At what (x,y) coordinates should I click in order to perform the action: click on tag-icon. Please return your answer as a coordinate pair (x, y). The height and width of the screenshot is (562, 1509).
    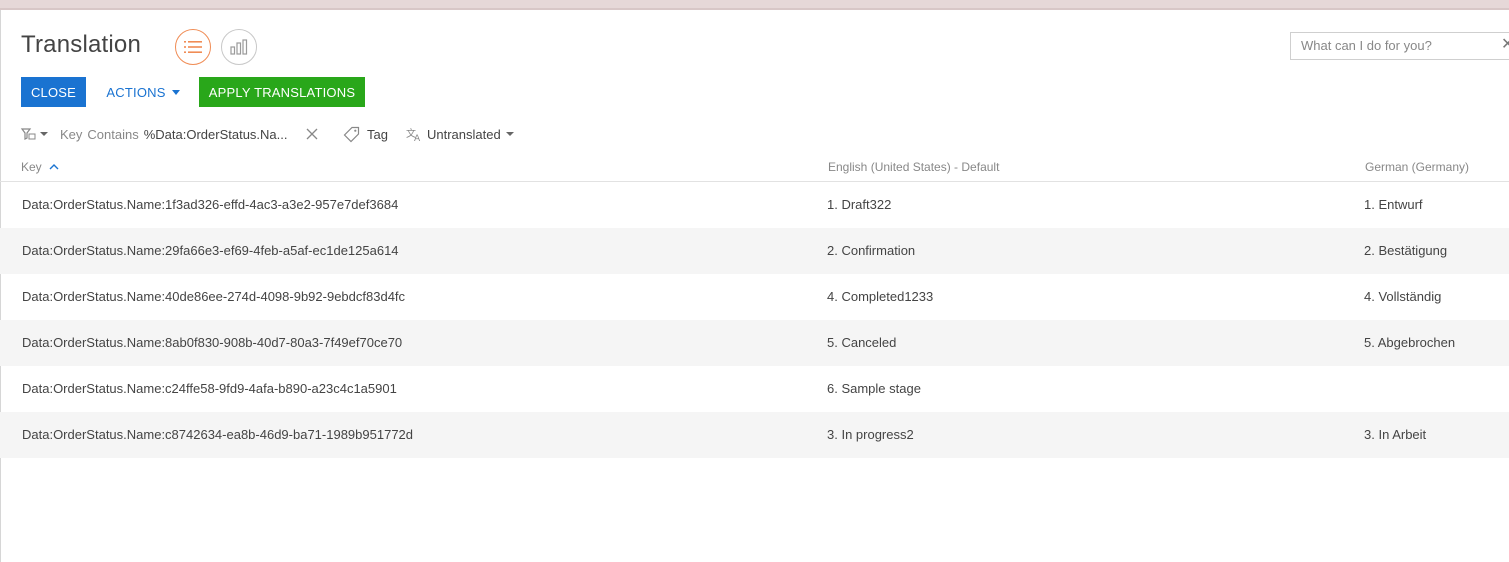
    Looking at the image, I should click on (351, 134).